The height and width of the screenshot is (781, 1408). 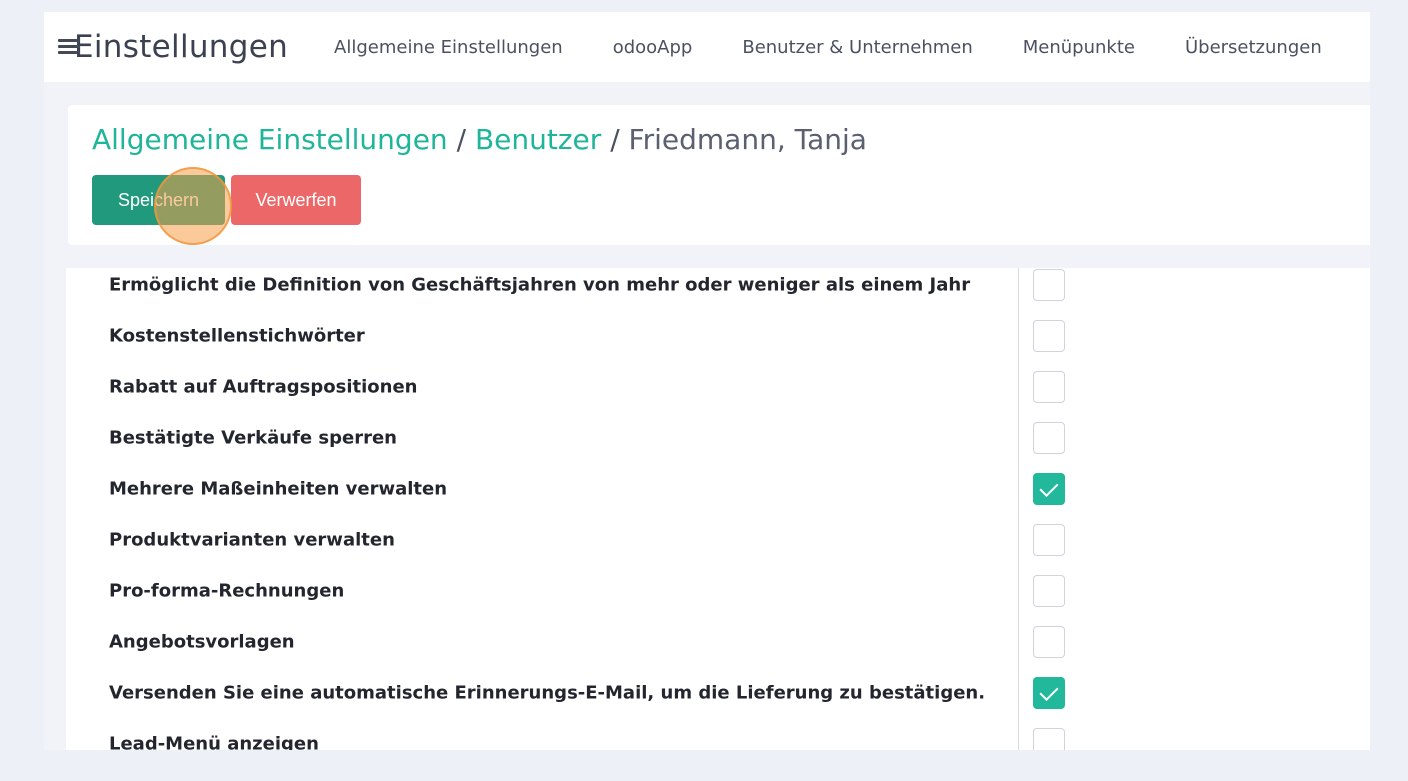 What do you see at coordinates (252, 540) in the screenshot?
I see `setting-label: Produktvarianten verwalten` at bounding box center [252, 540].